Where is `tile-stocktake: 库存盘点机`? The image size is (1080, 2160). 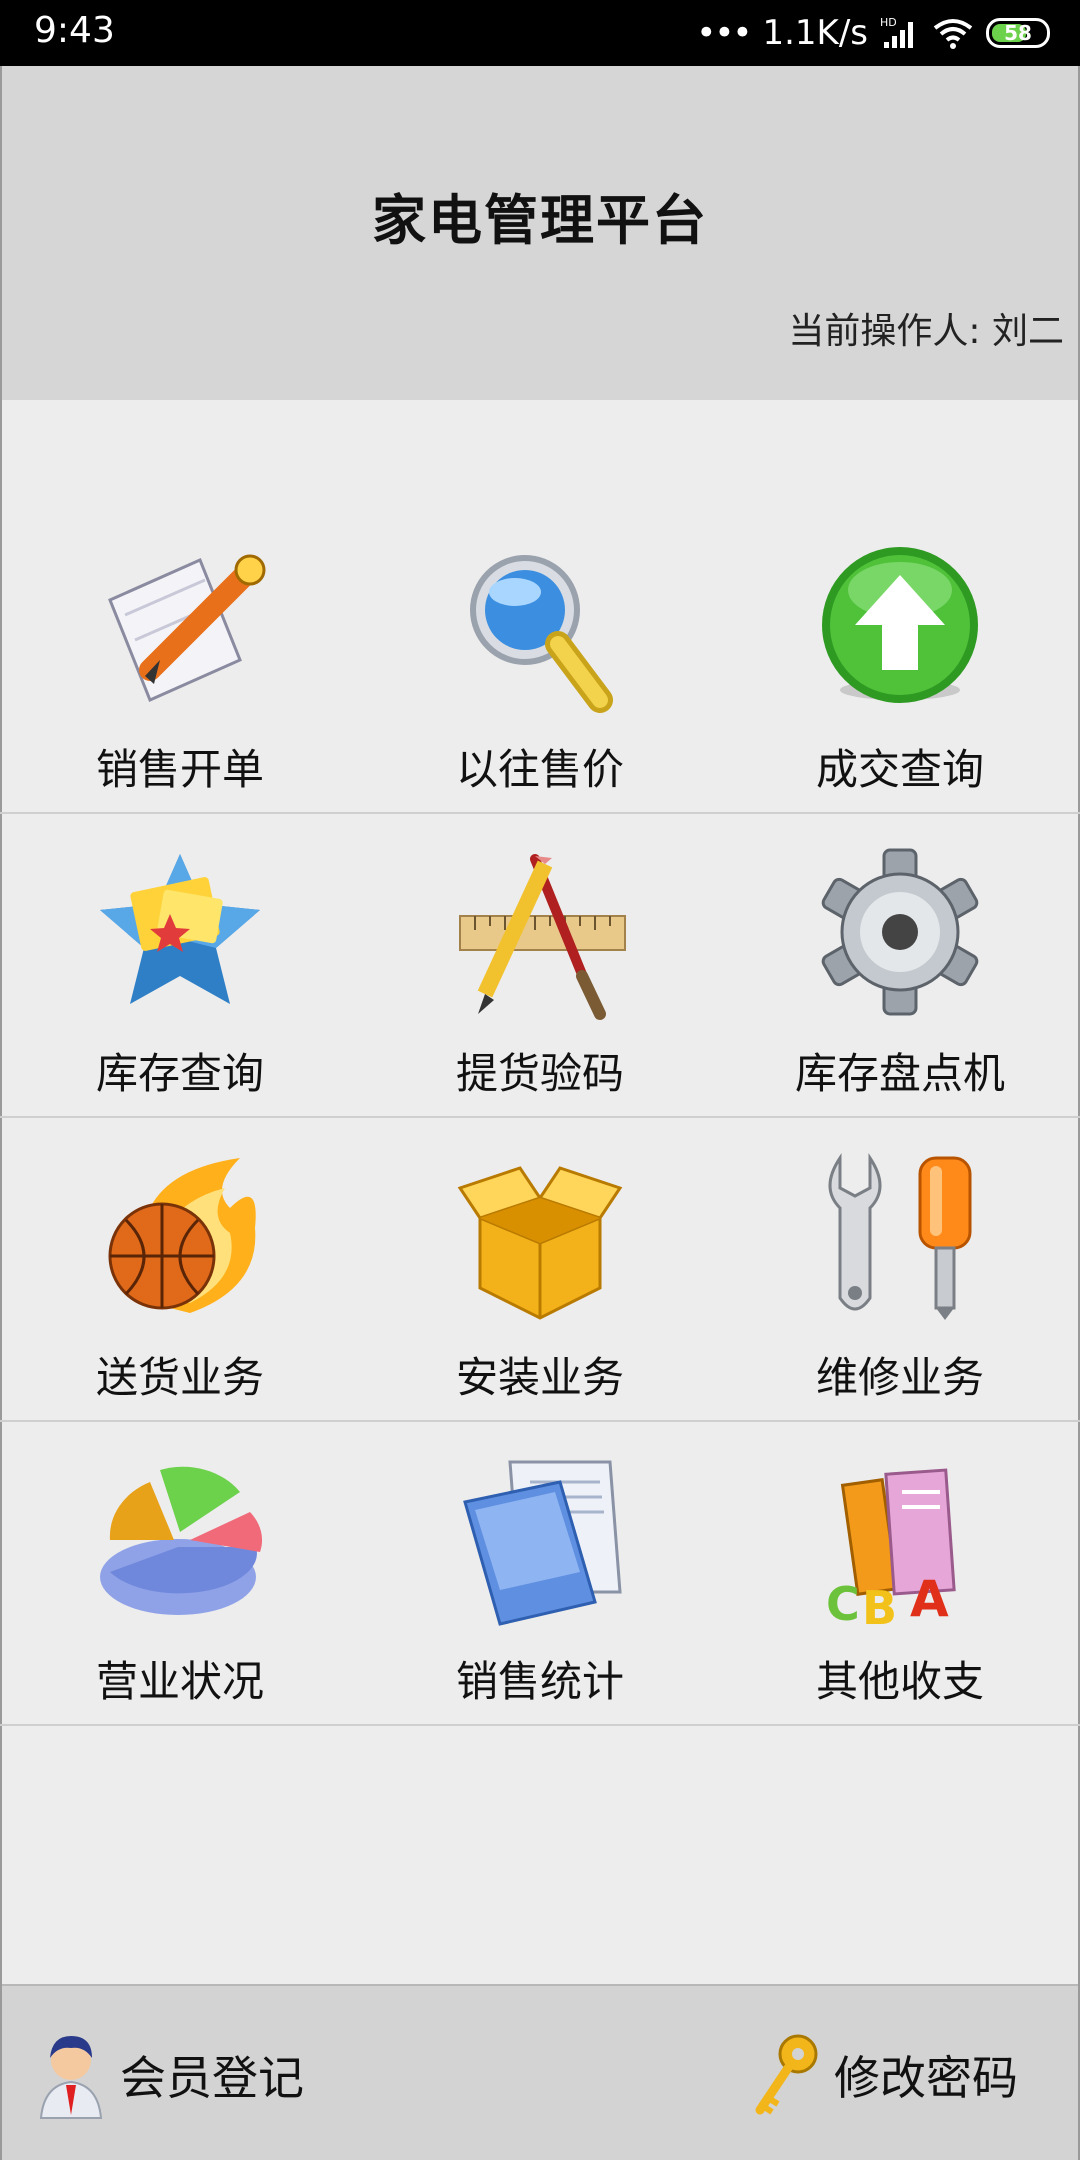 tile-stocktake: 库存盘点机 is located at coordinates (900, 965).